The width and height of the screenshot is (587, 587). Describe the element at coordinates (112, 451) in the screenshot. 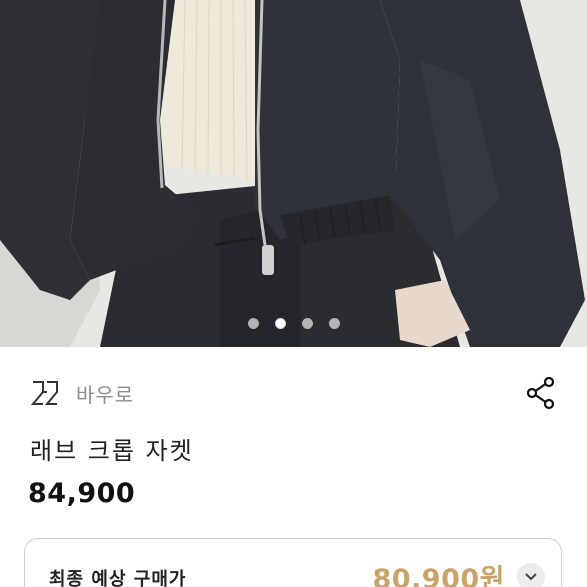

I see `product-title: 래브 크롭 자켓` at that location.